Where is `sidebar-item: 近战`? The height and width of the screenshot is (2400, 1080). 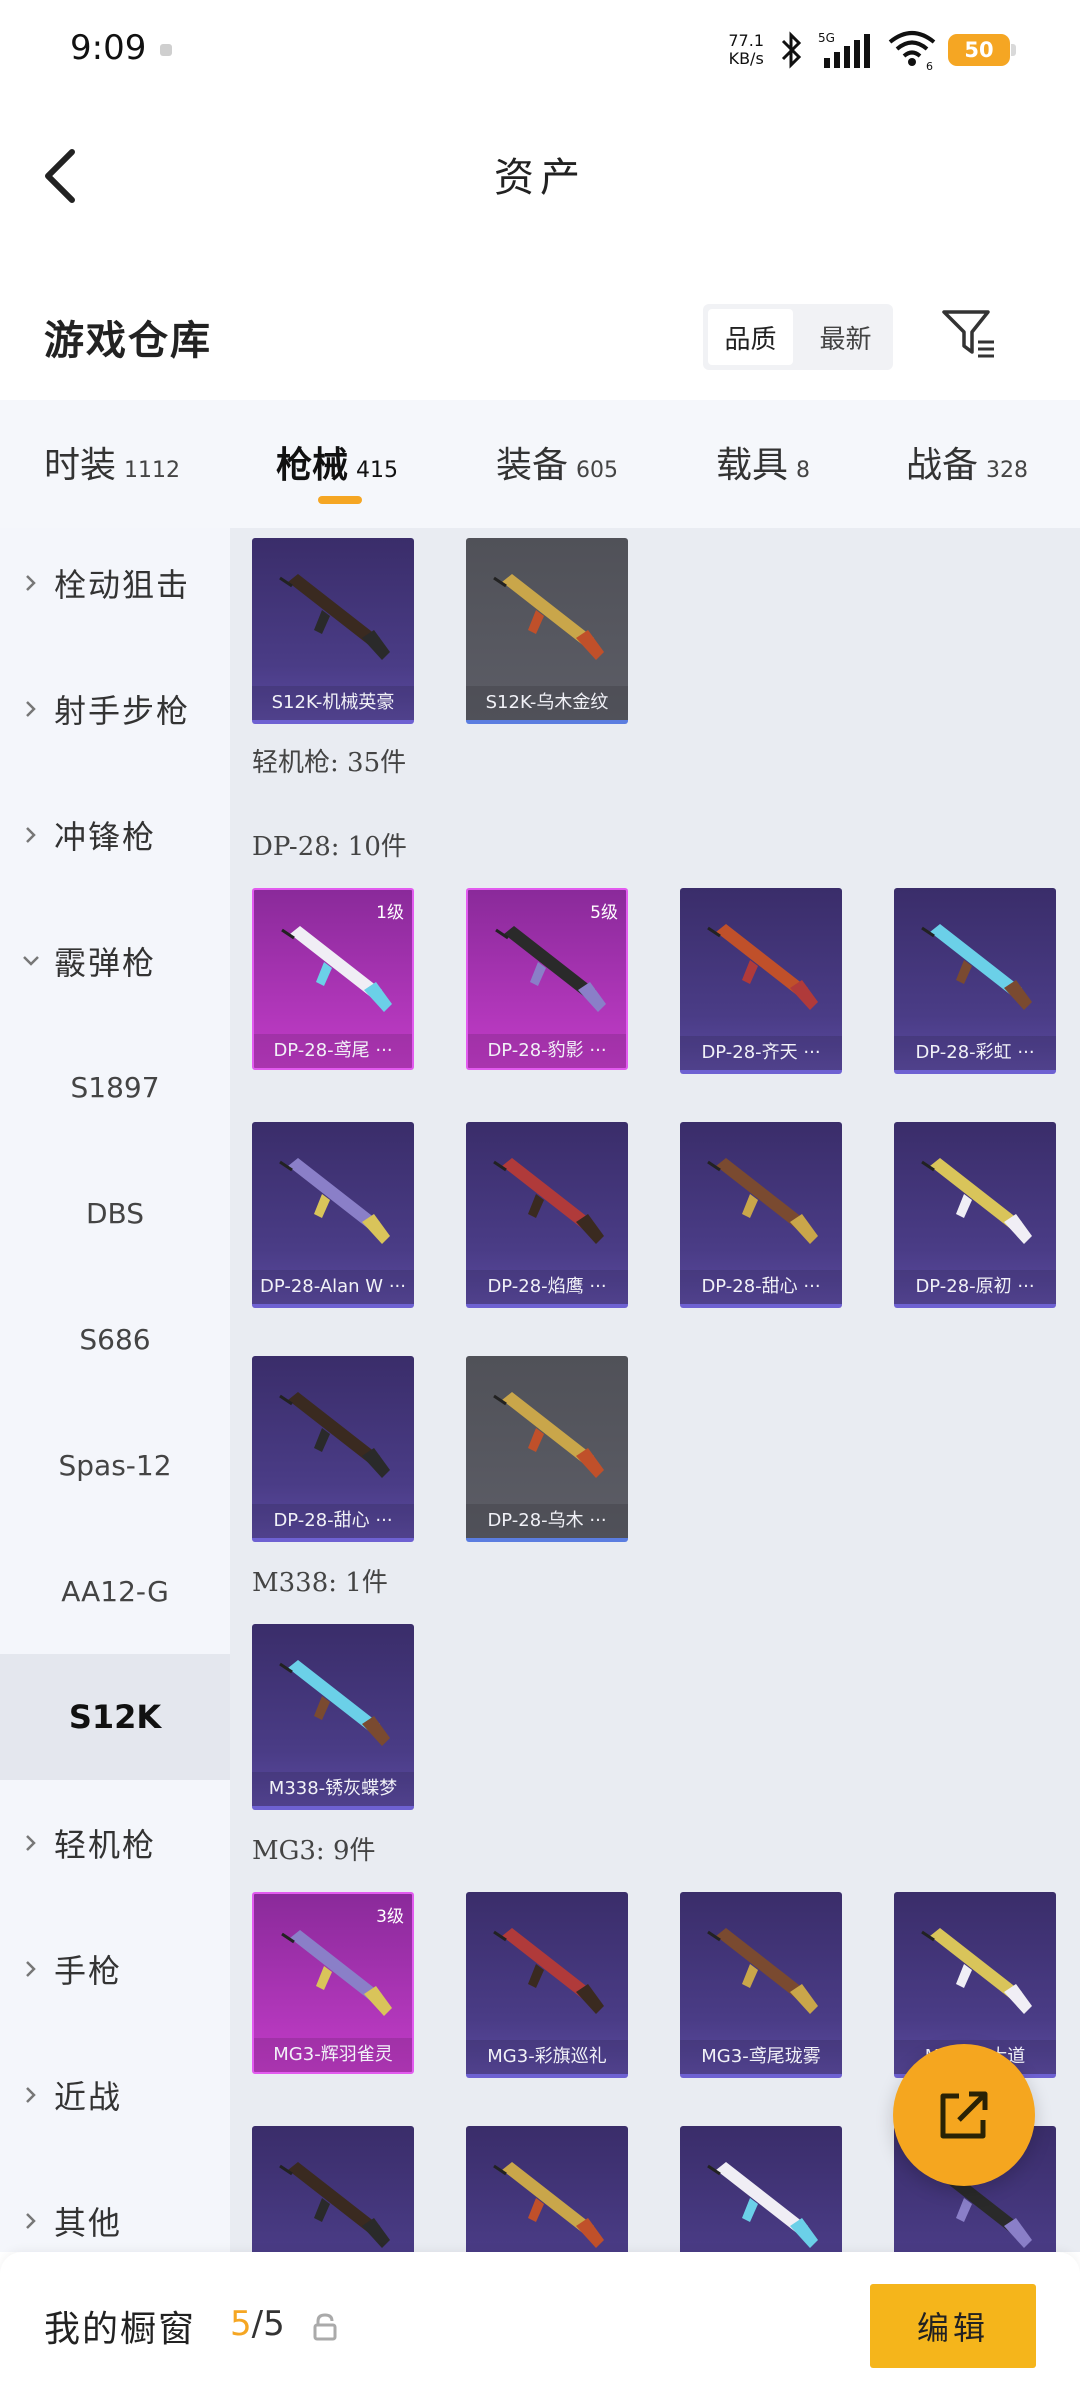 sidebar-item: 近战 is located at coordinates (115, 2095).